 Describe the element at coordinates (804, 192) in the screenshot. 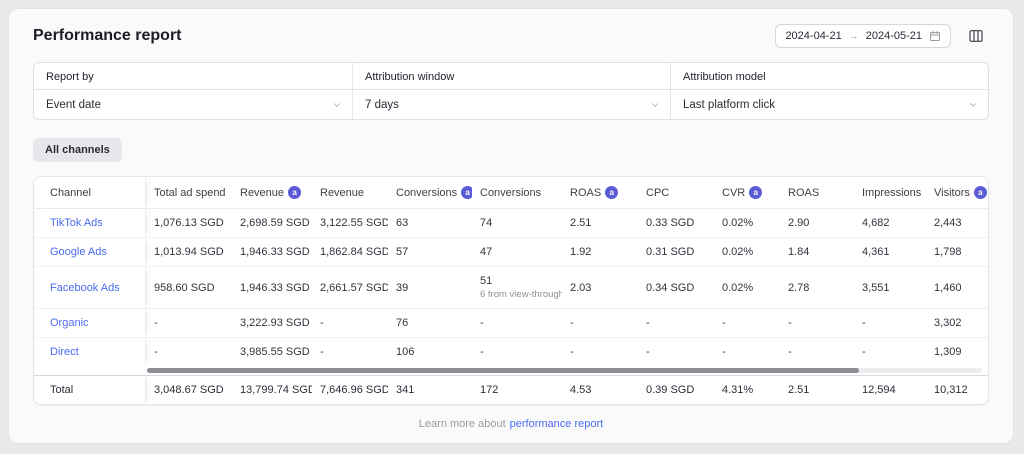

I see `column-header-roas-9: ROAS` at that location.